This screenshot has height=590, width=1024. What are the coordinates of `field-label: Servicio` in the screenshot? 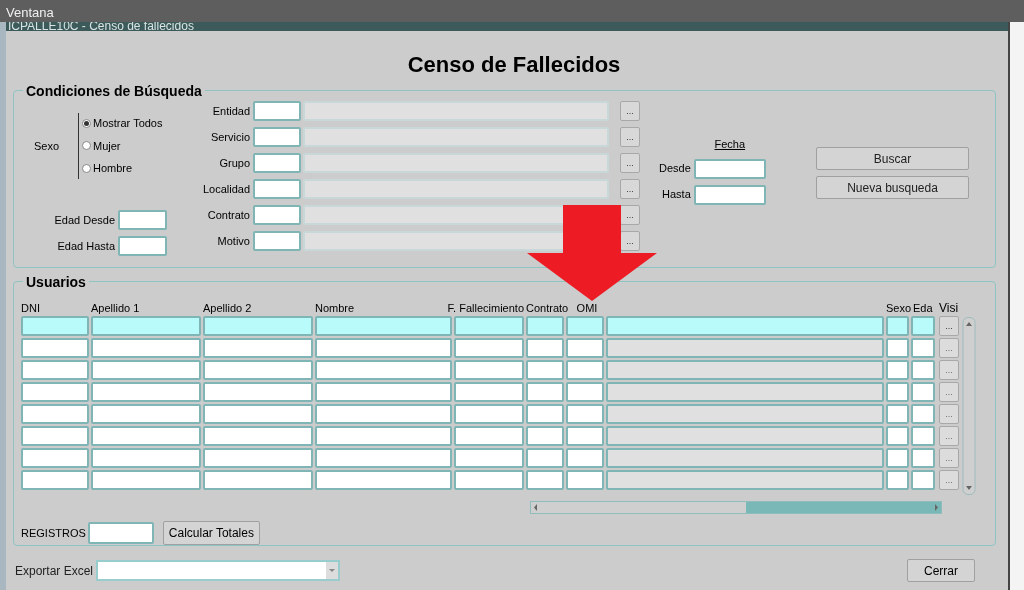 It's located at (229, 137).